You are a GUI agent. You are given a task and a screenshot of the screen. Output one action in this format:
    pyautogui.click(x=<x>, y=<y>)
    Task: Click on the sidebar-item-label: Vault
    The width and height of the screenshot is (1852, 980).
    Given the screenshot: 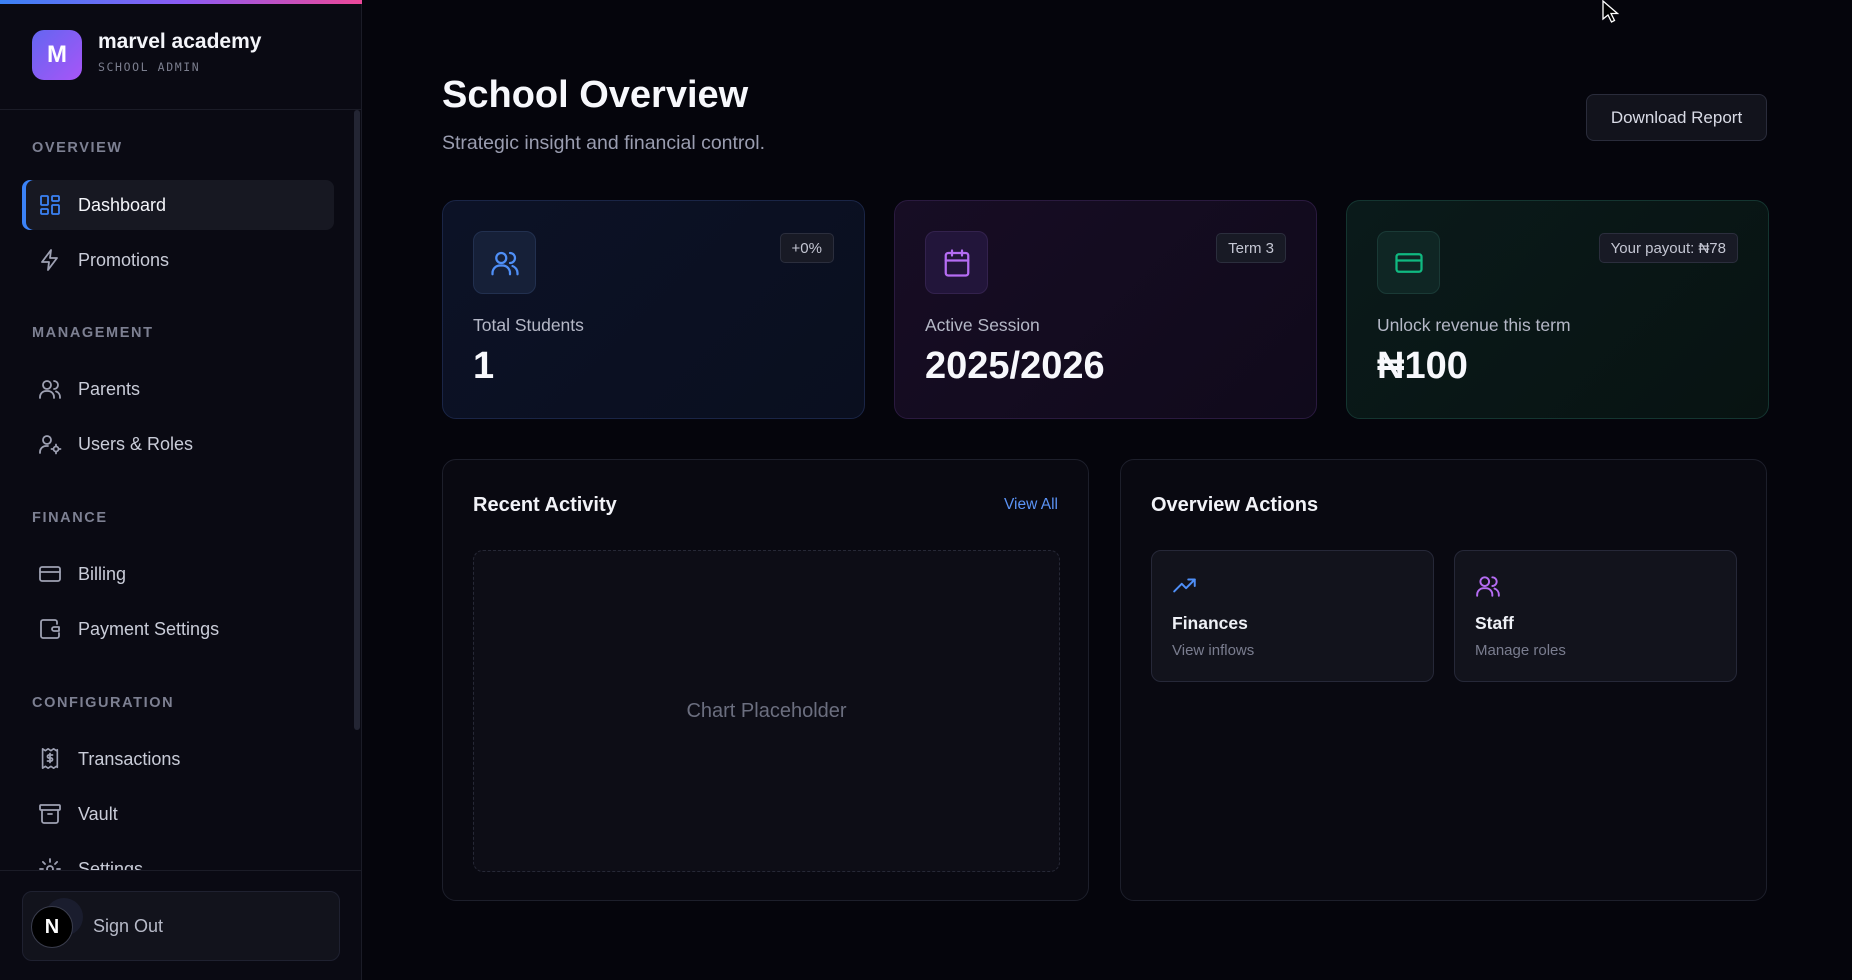 What is the action you would take?
    pyautogui.click(x=98, y=813)
    